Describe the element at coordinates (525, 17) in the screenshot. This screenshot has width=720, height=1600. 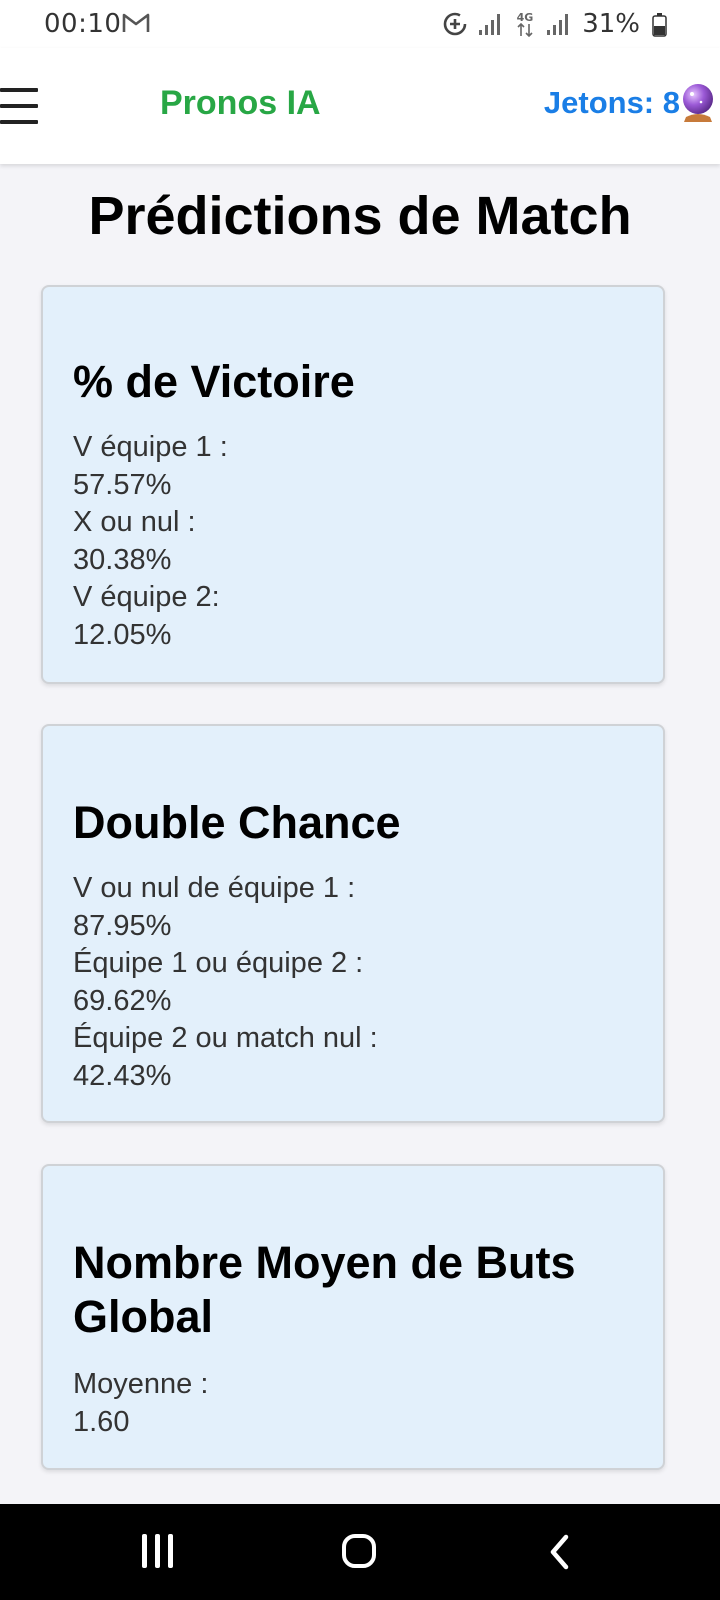
I see `network-label: 4G` at that location.